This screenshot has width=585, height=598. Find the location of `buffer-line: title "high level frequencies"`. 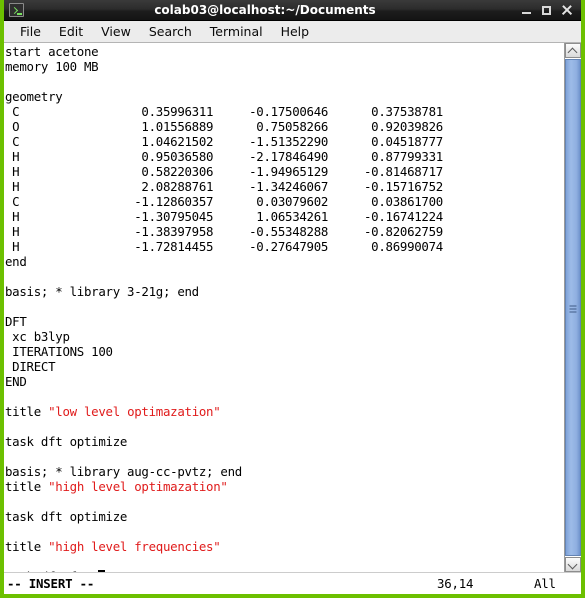

buffer-line: title "high level frequencies" is located at coordinates (284, 546).